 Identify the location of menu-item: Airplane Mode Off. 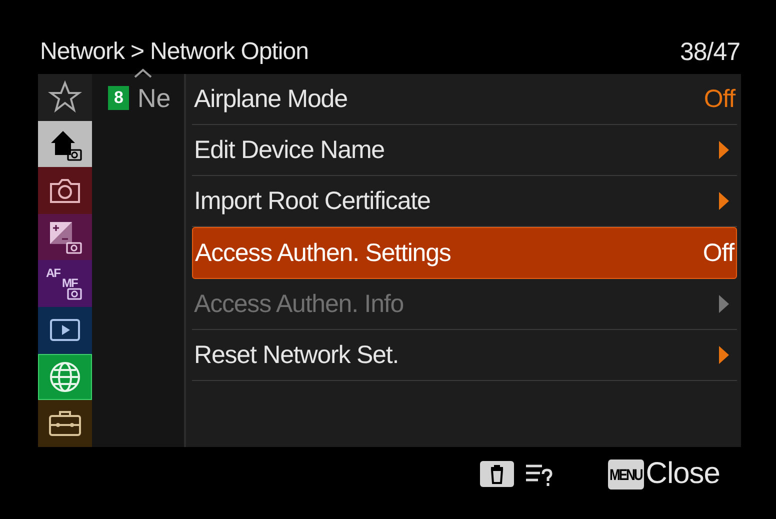
(464, 99).